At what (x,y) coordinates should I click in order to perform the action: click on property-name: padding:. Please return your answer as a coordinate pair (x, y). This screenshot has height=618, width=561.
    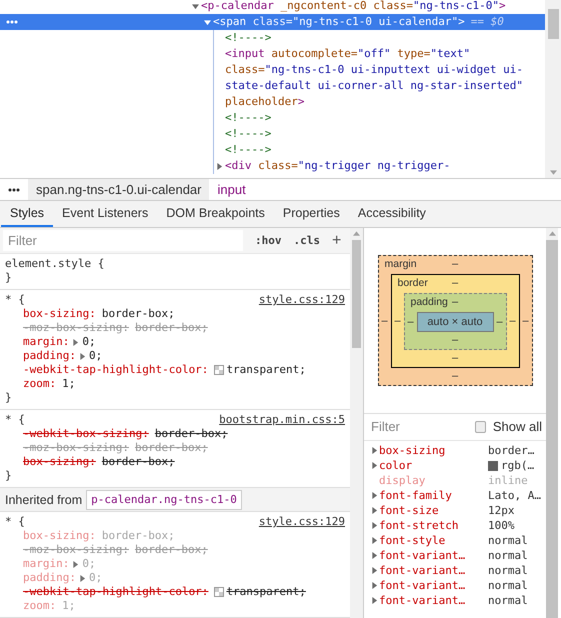
    Looking at the image, I should click on (49, 356).